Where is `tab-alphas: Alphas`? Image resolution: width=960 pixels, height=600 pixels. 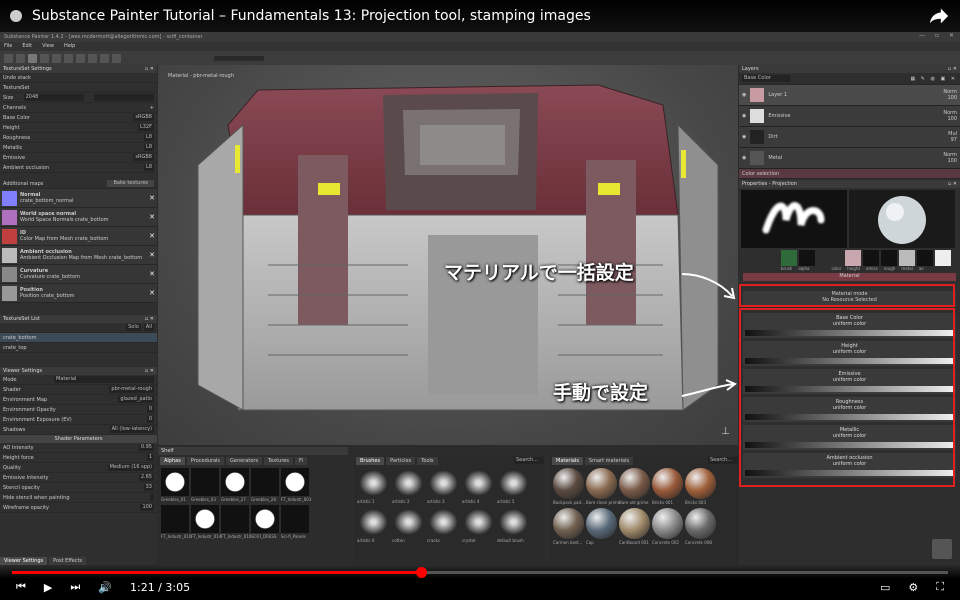
tab-alphas: Alphas is located at coordinates (172, 460).